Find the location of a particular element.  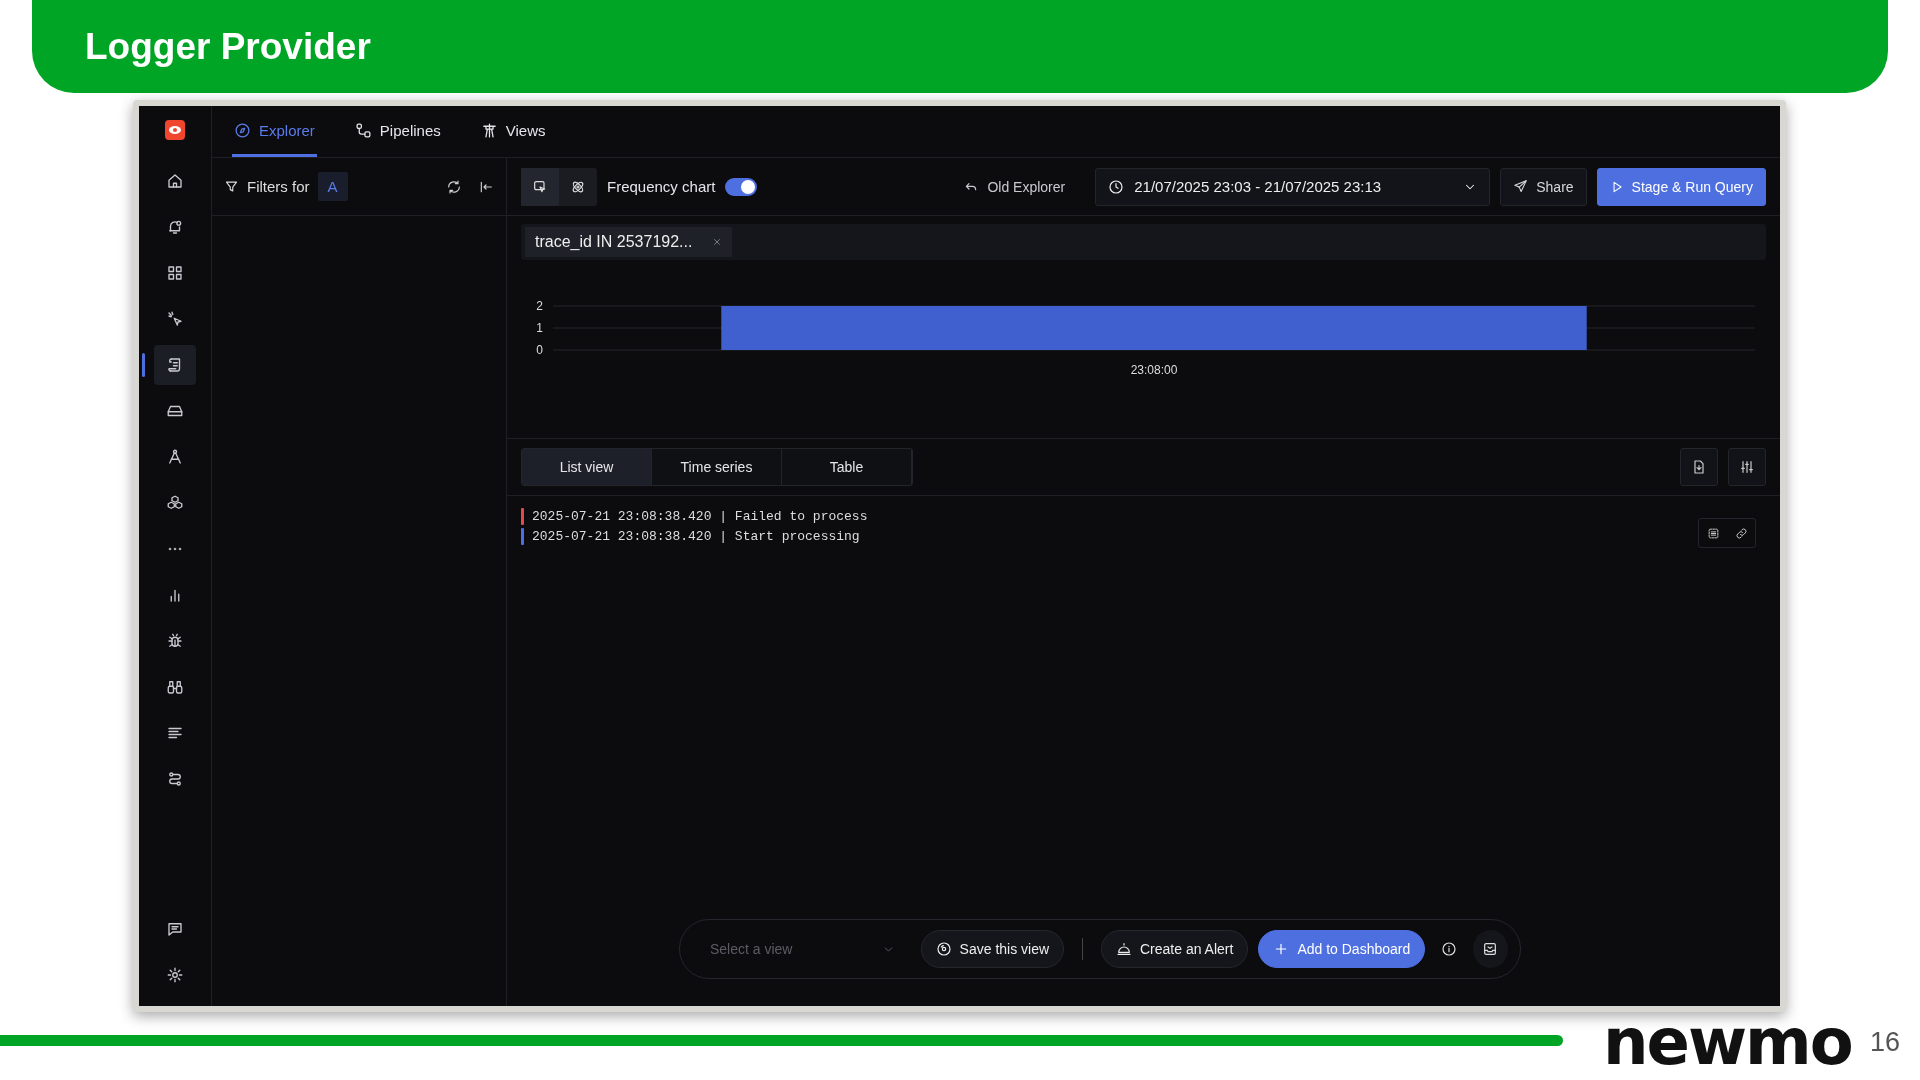

filters-label: Filters for is located at coordinates (278, 186).